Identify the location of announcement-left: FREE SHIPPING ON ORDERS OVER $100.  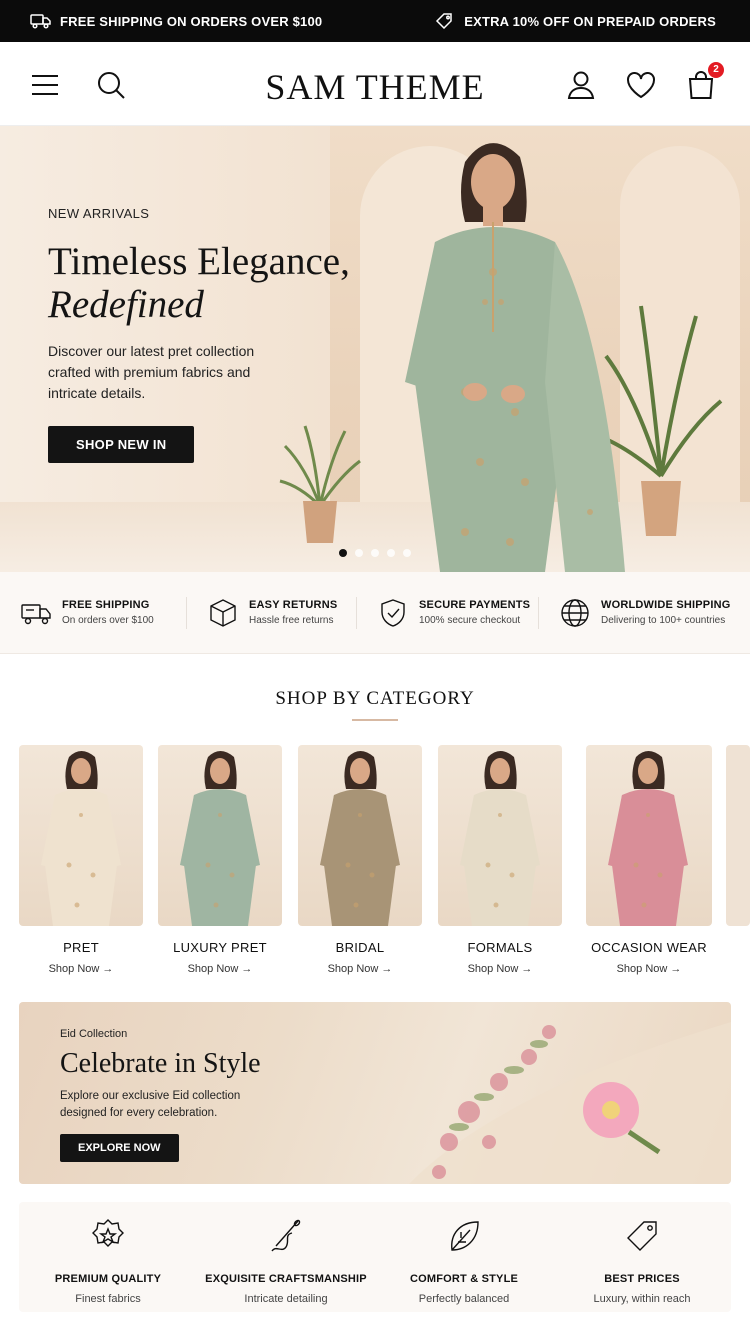
(176, 21).